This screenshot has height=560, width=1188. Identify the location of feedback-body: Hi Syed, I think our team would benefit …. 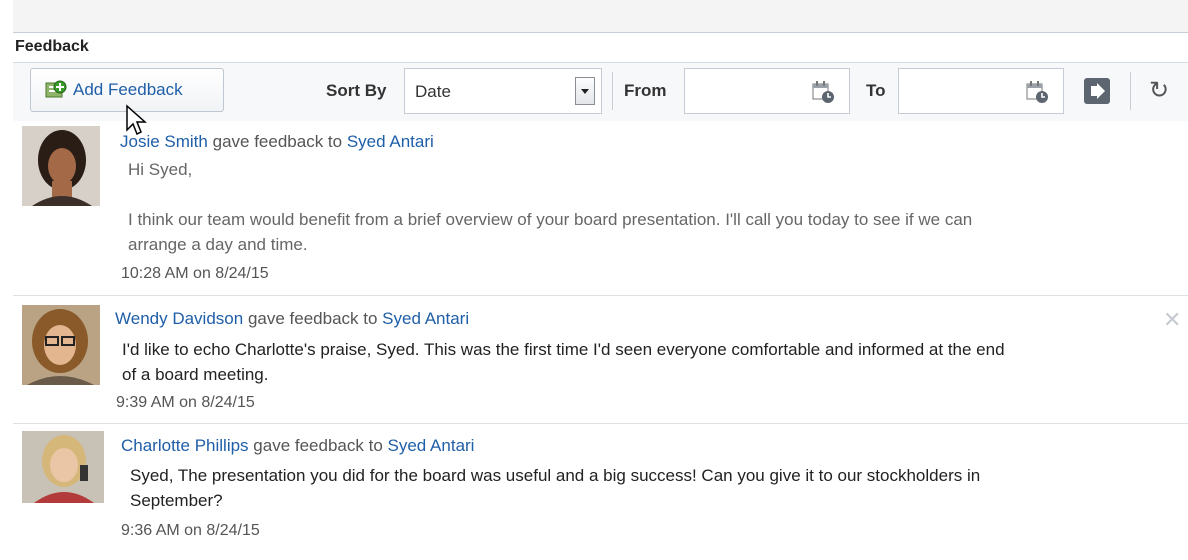
(550, 207).